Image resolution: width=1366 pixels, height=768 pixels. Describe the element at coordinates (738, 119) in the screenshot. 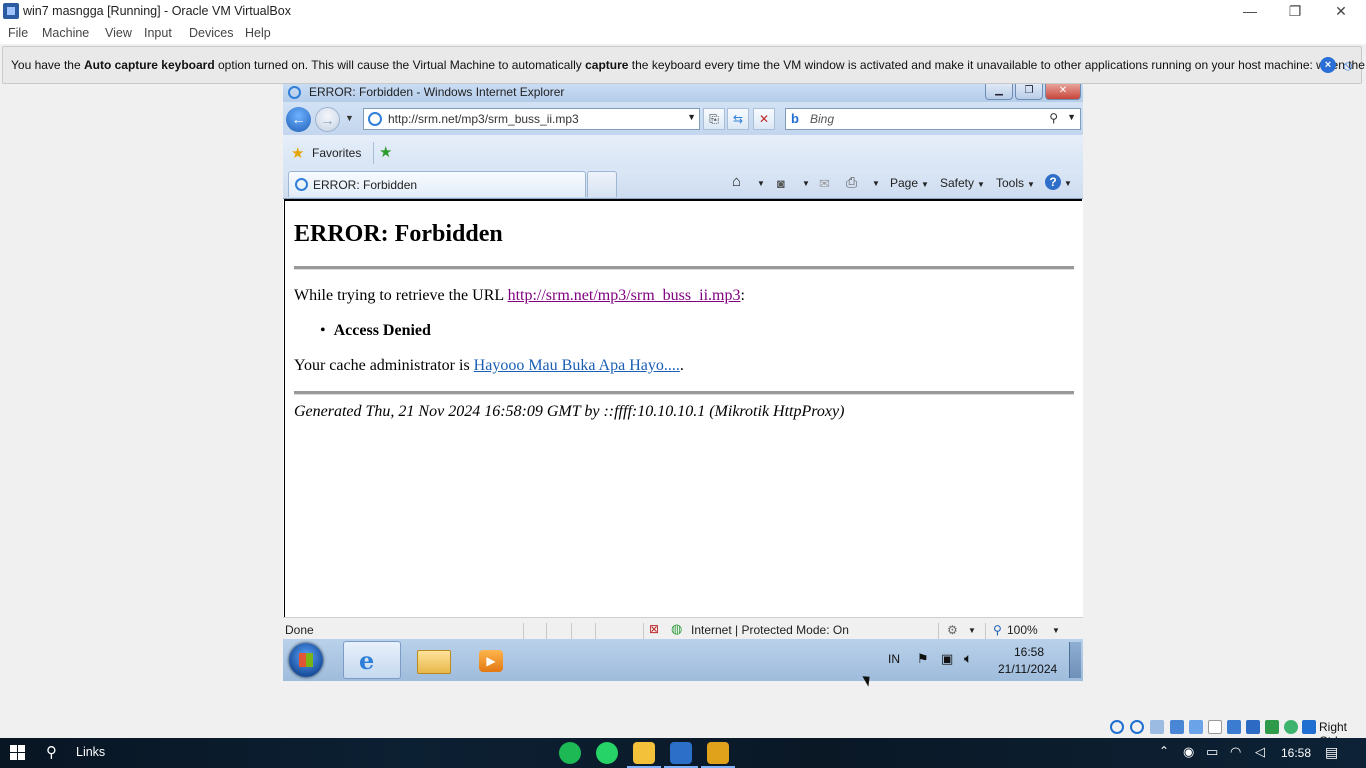

I see `refresh-icon: ⇆` at that location.